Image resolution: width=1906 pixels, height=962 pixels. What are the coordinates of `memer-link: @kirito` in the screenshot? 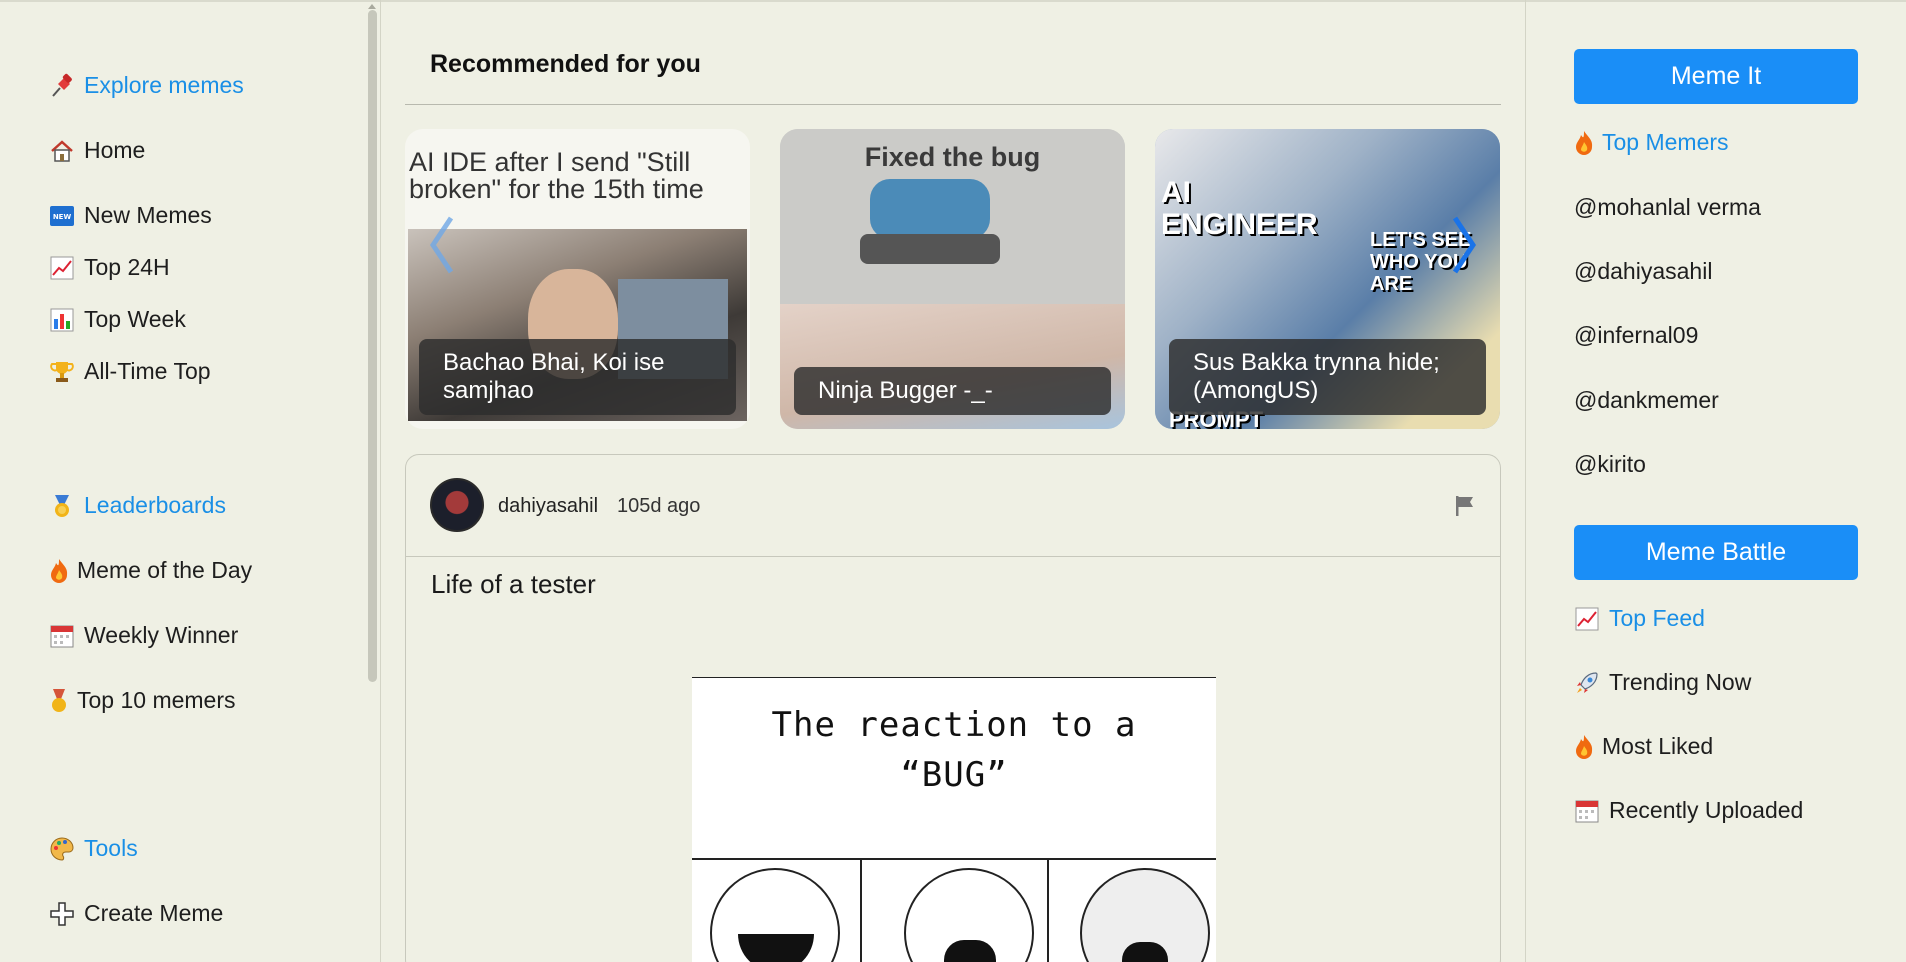 It's located at (1610, 464).